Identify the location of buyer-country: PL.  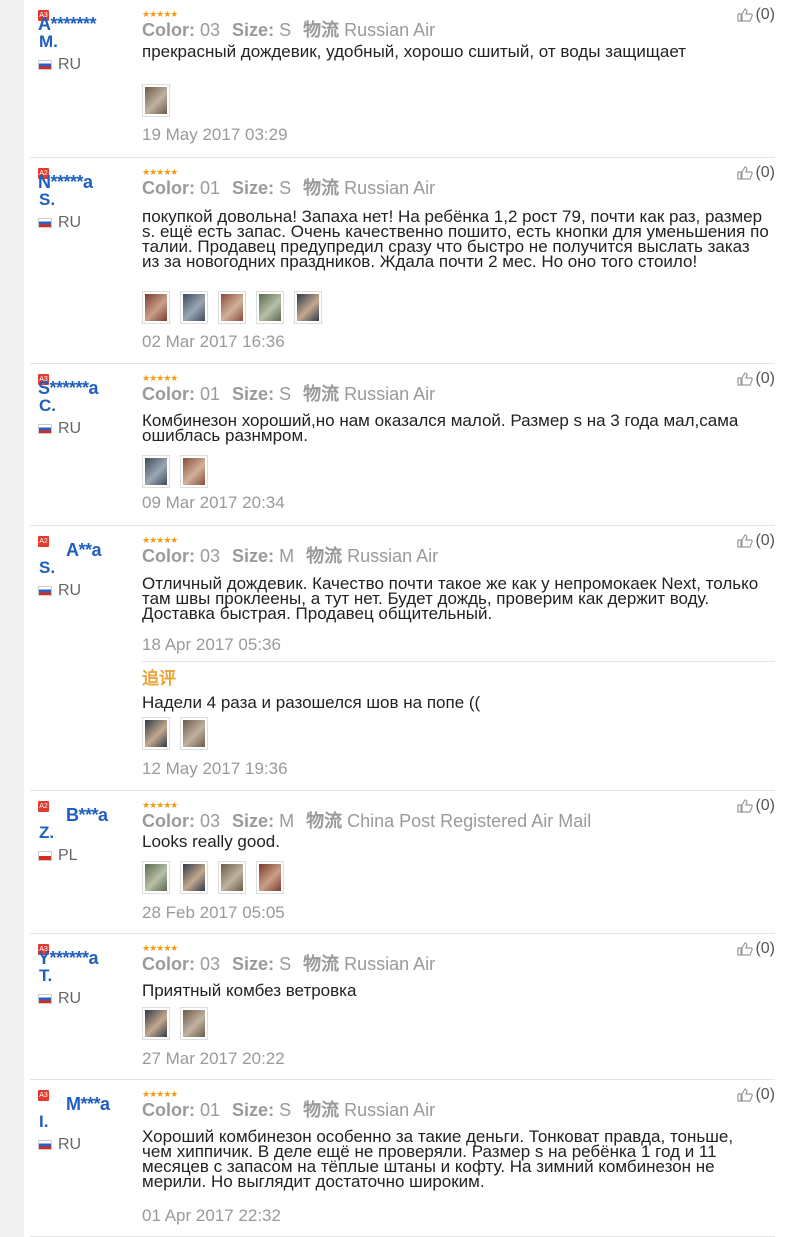
(58, 856).